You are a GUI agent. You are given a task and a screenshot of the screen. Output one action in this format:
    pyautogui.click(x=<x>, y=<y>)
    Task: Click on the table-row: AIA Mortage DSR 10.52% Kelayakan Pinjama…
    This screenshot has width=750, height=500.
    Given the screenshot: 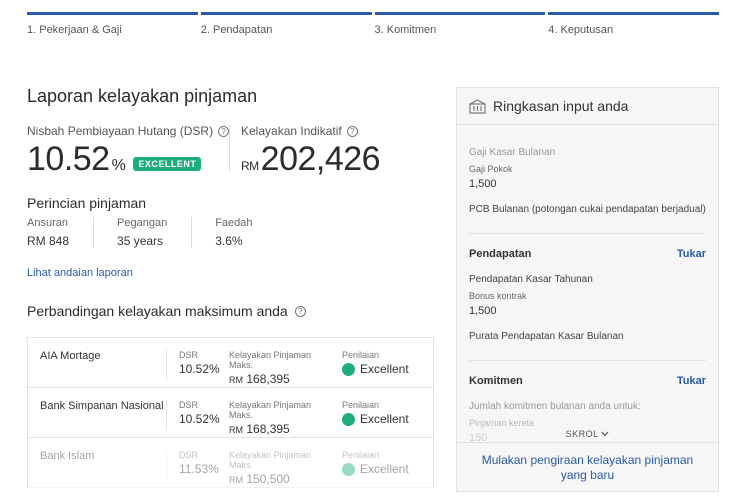 What is the action you would take?
    pyautogui.click(x=230, y=363)
    